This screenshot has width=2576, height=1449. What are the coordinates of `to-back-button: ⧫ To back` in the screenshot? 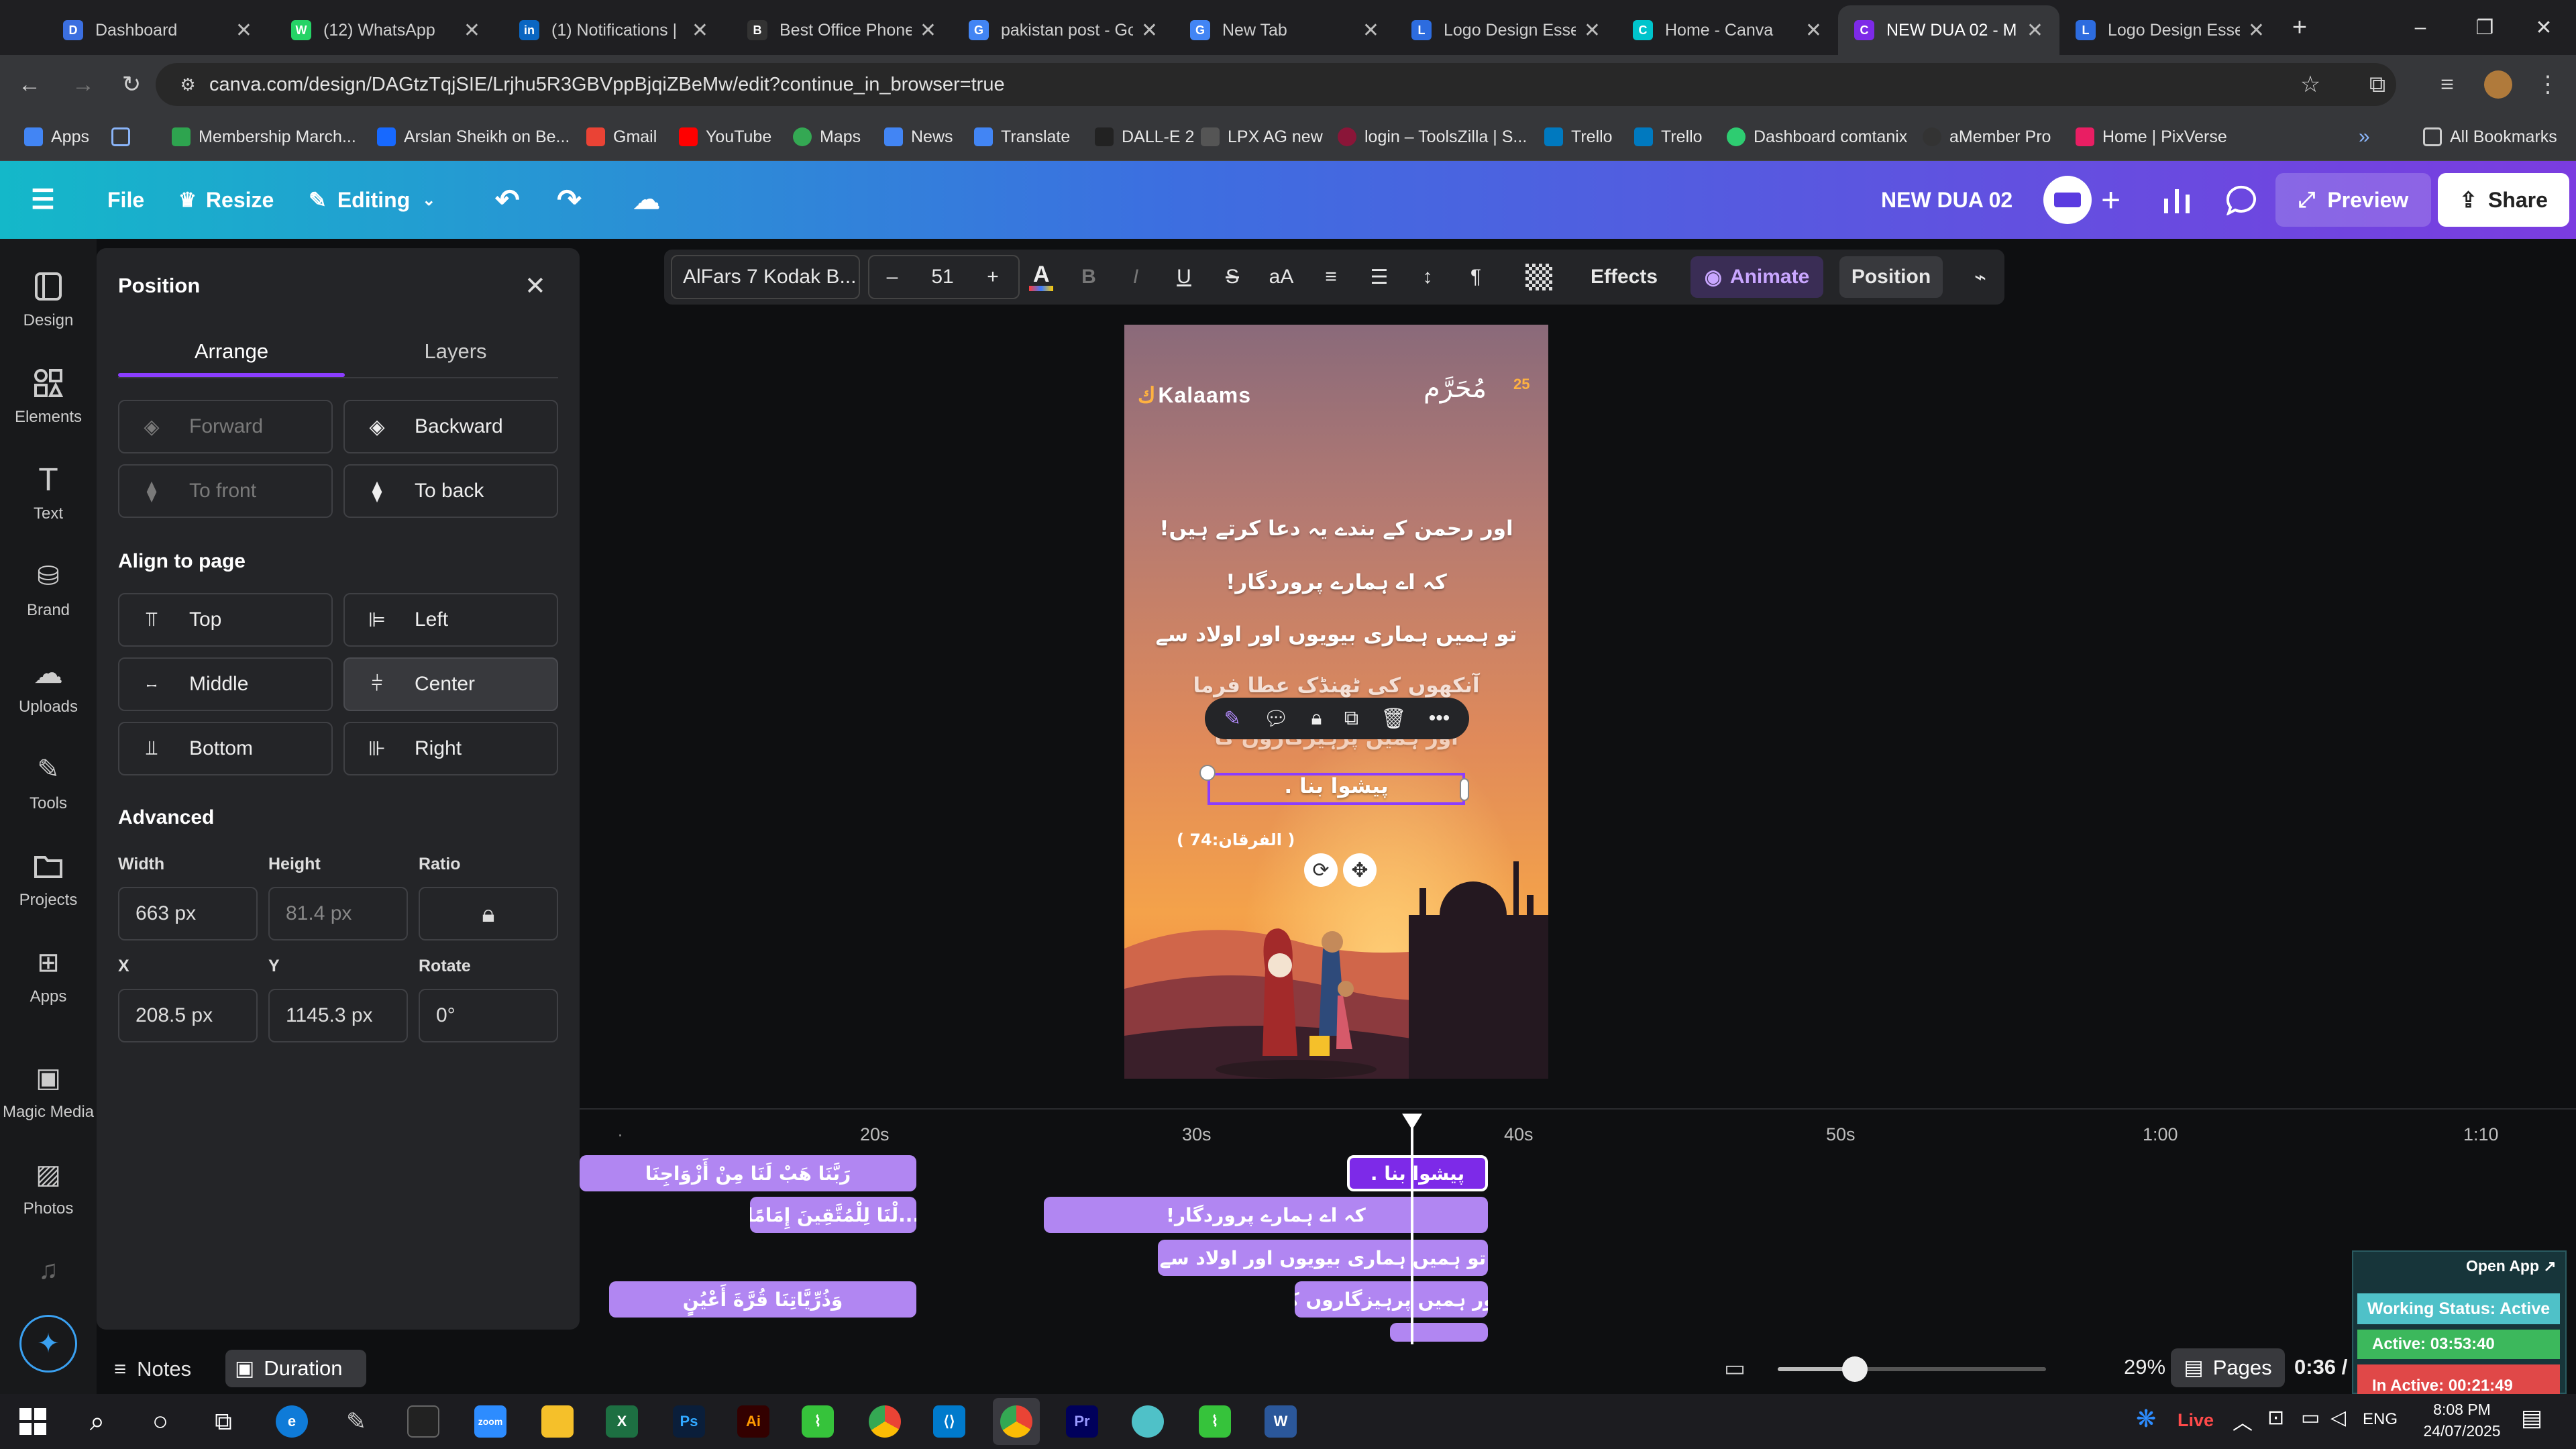 It's located at (450, 491).